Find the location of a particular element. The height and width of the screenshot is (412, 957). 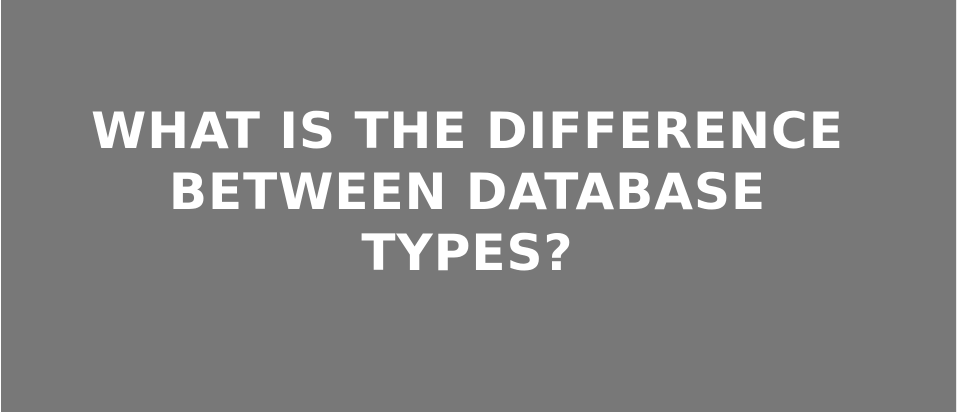

headline-line-2: BETWEEN DATABASE is located at coordinates (467, 192).